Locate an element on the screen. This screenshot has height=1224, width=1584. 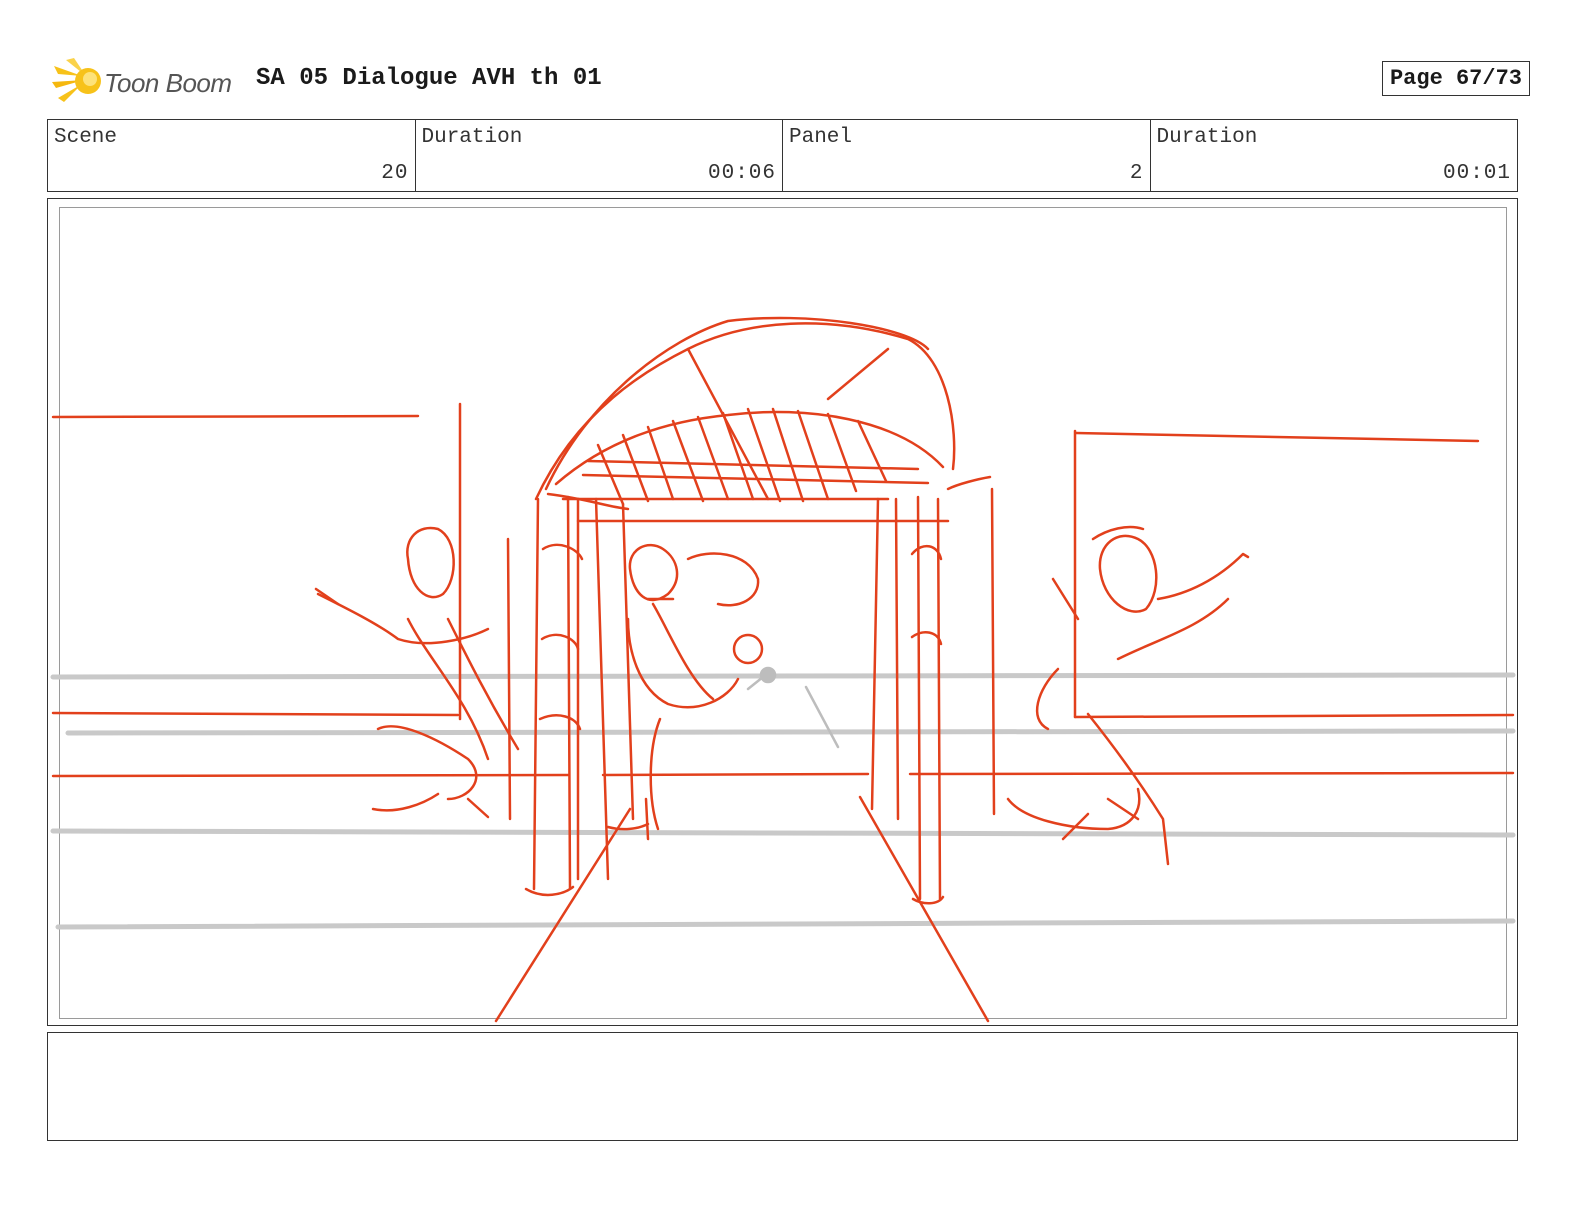
grey-sketch-marks is located at coordinates (793, 707).